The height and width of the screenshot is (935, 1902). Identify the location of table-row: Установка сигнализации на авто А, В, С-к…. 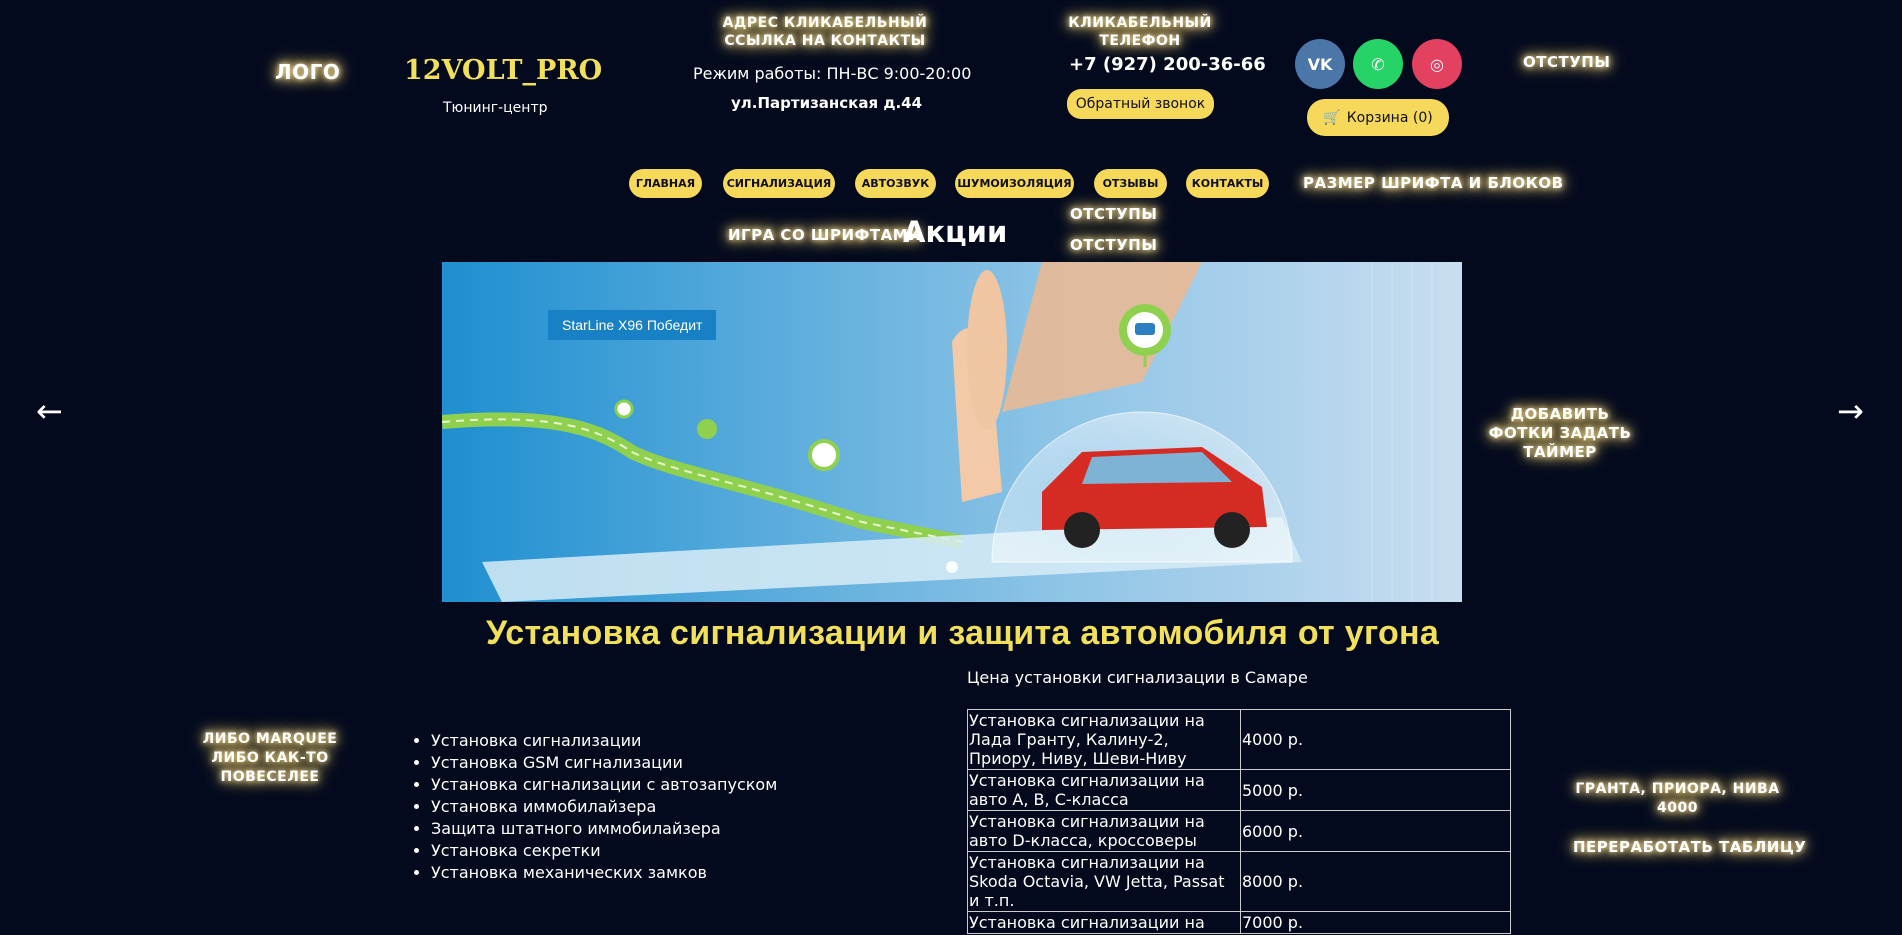
(1239, 790).